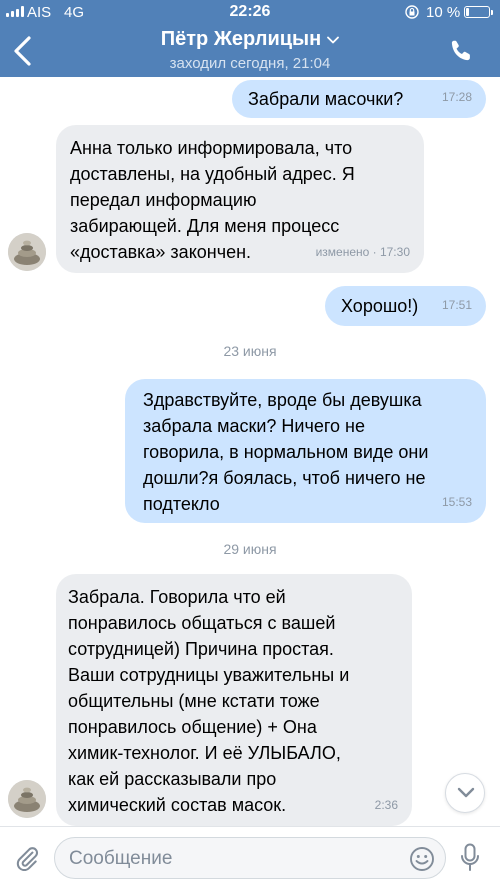  I want to click on message-time: 17:28, so click(456, 97).